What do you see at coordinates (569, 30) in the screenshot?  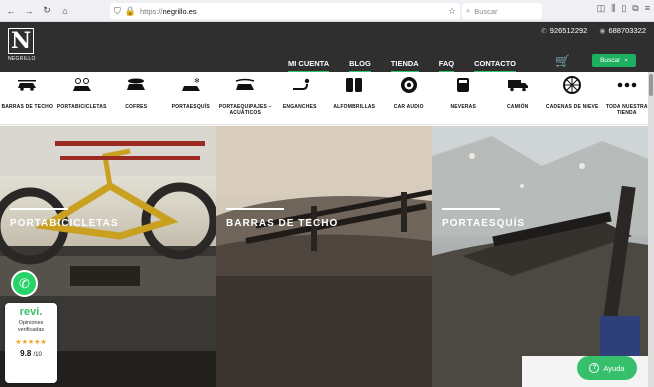 I see `phone-number-1: 926512292` at bounding box center [569, 30].